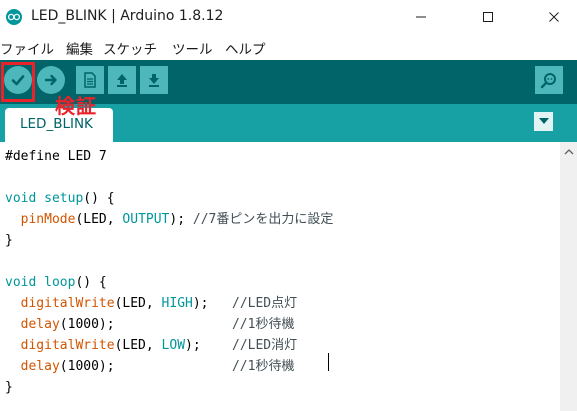 This screenshot has height=411, width=577. I want to click on code-line: #define LED 7, so click(56, 156).